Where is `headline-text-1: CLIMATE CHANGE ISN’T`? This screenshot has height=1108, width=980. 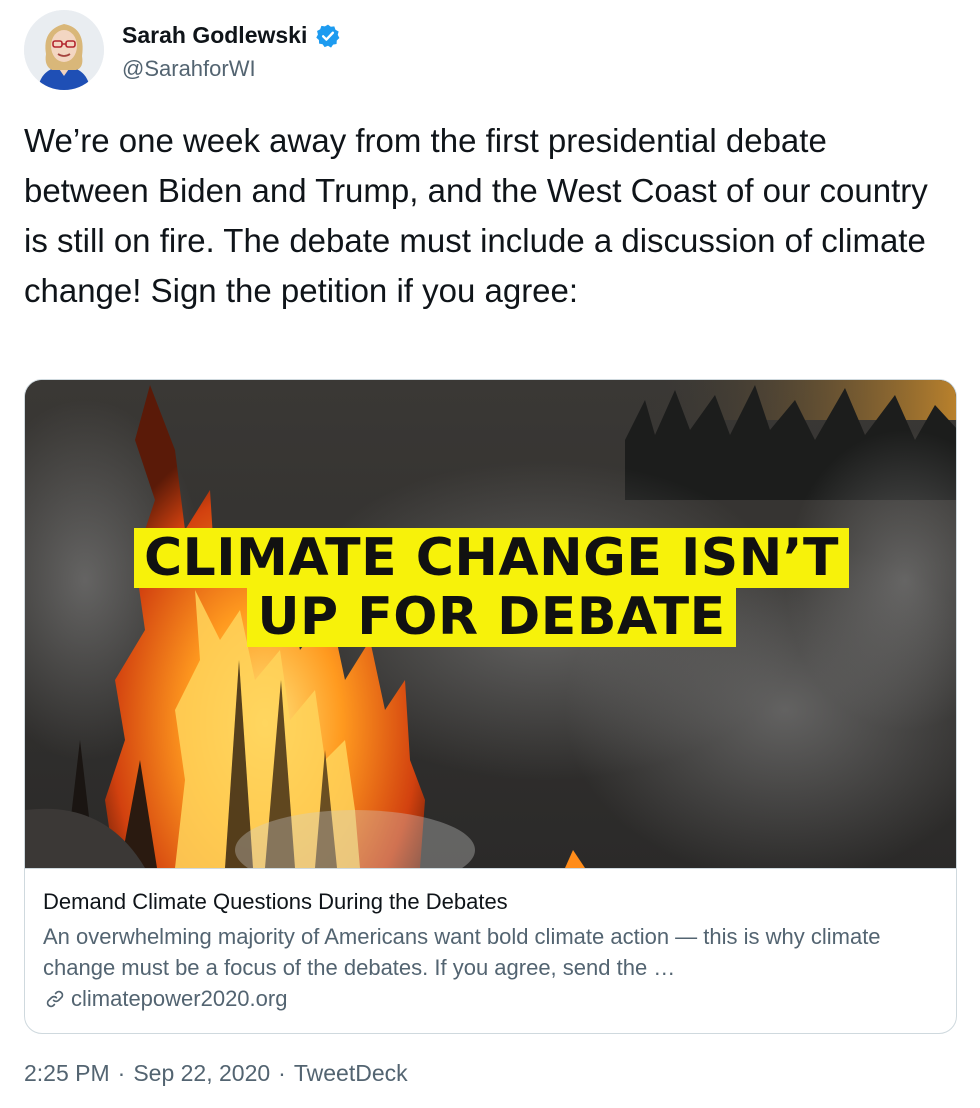
headline-text-1: CLIMATE CHANGE ISN’T is located at coordinates (491, 558).